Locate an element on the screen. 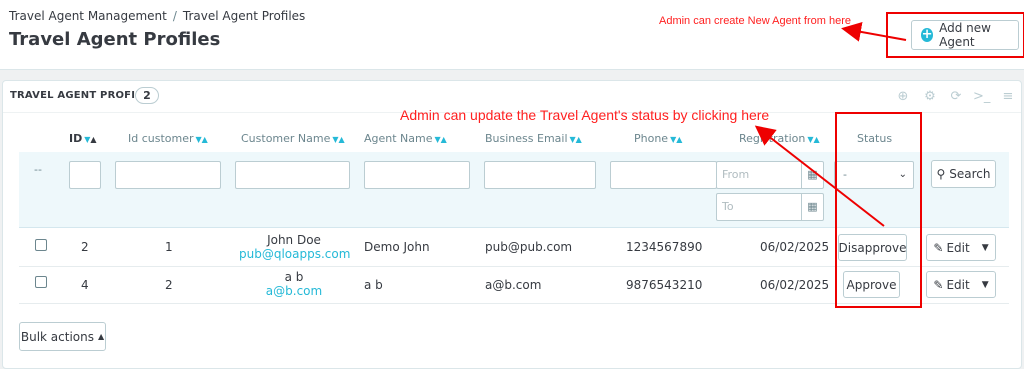  count-badge: 2 is located at coordinates (147, 95).